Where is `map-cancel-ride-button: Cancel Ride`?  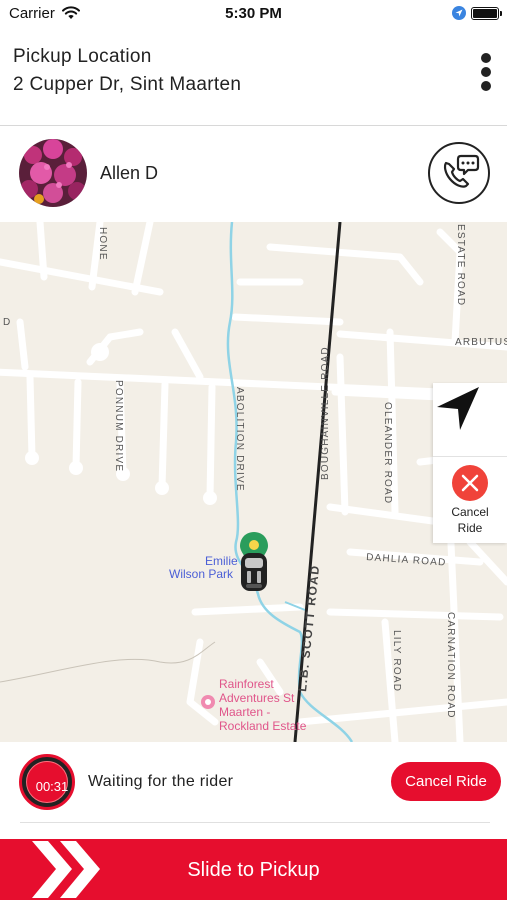
map-cancel-ride-button: Cancel Ride is located at coordinates (470, 501).